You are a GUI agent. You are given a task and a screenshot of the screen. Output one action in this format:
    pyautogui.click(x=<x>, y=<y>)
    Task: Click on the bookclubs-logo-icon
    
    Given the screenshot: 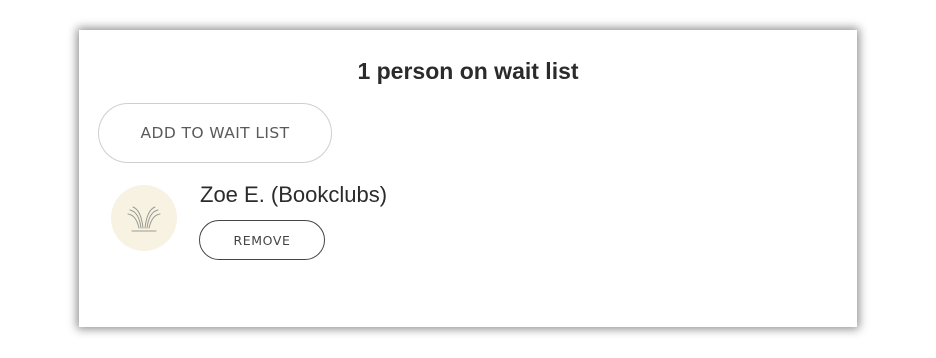 What is the action you would take?
    pyautogui.click(x=144, y=219)
    